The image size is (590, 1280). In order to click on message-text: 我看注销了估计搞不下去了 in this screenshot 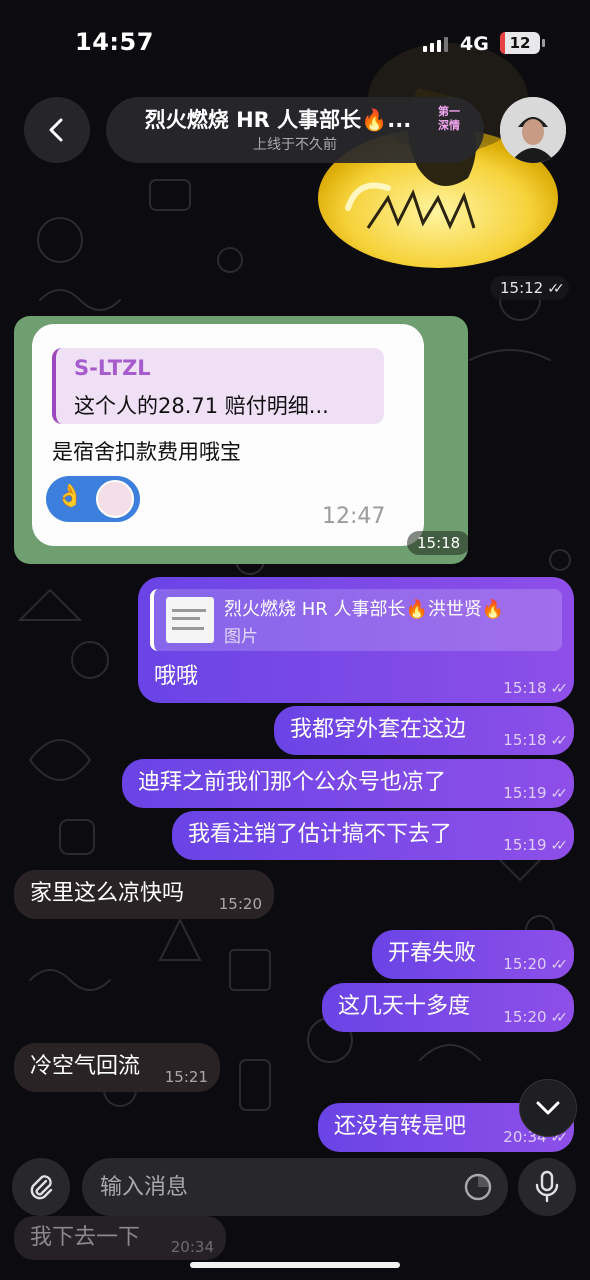, I will do `click(320, 834)`.